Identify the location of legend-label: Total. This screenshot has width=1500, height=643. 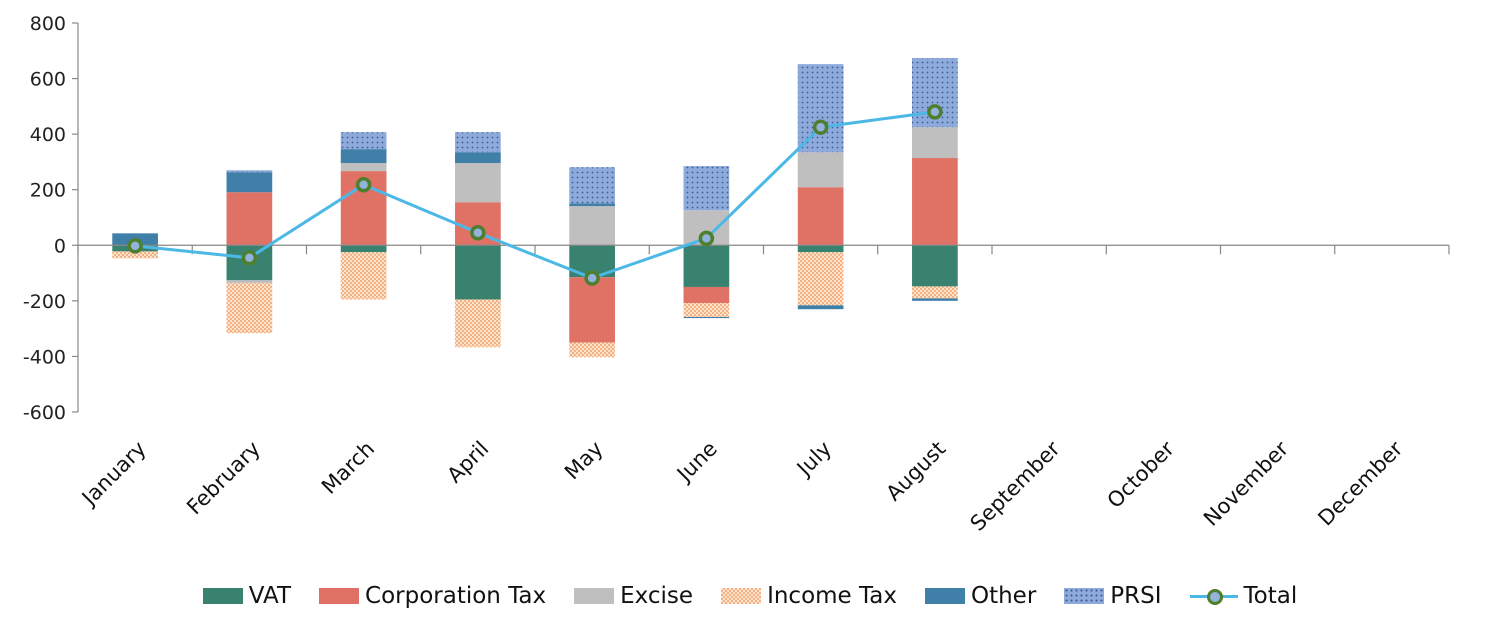
(1270, 596).